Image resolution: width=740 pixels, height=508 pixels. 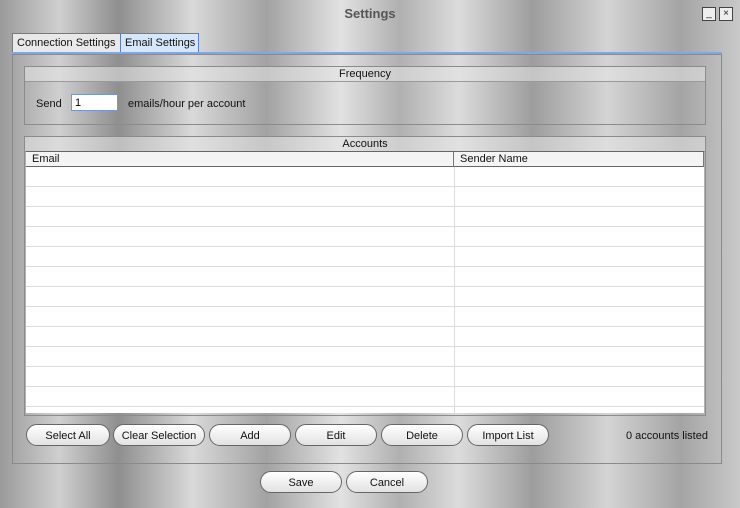 What do you see at coordinates (422, 435) in the screenshot?
I see `delete-button: Delete` at bounding box center [422, 435].